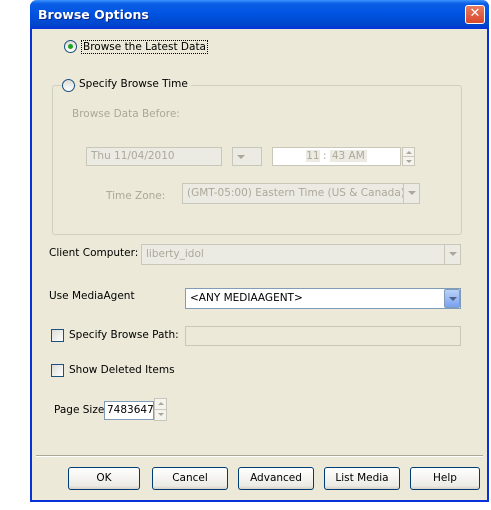 The width and height of the screenshot is (491, 510). I want to click on ok-button: OK, so click(104, 478).